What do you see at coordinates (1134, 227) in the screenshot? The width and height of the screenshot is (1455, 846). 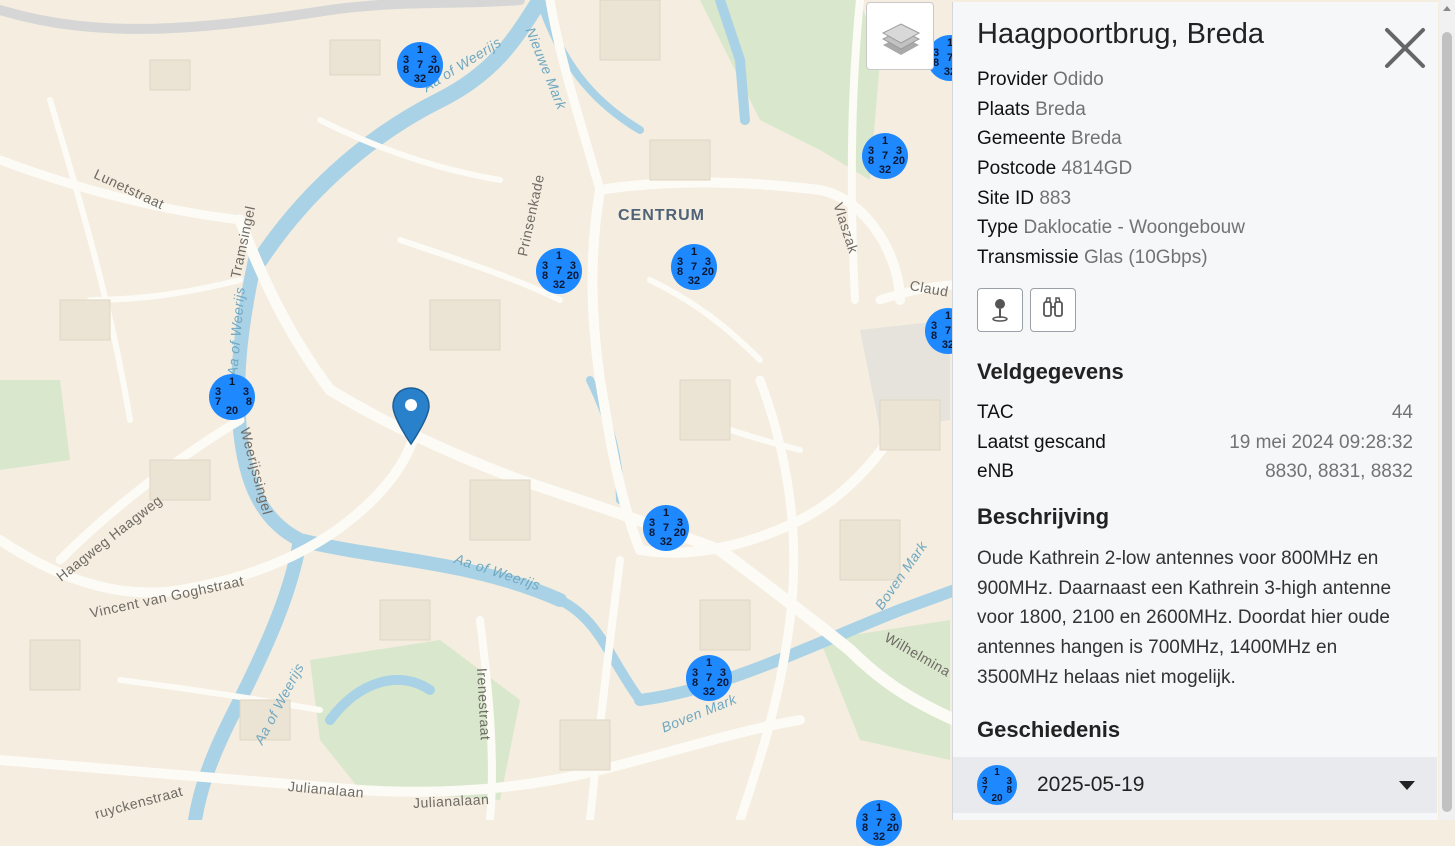 I see `info-value: Daklocatie - Woongebouw` at bounding box center [1134, 227].